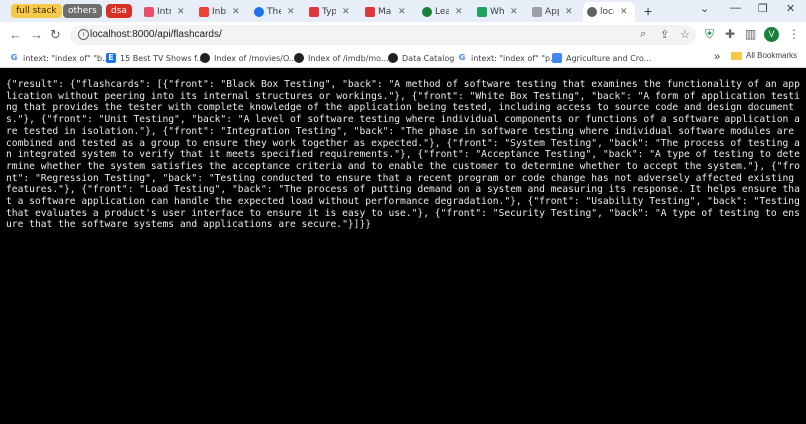 The image size is (806, 424). What do you see at coordinates (648, 11) in the screenshot?
I see `new-tab-button: +` at bounding box center [648, 11].